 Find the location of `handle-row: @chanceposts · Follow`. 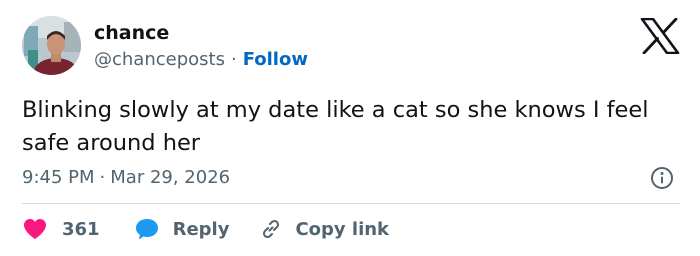

handle-row: @chanceposts · Follow is located at coordinates (201, 59).